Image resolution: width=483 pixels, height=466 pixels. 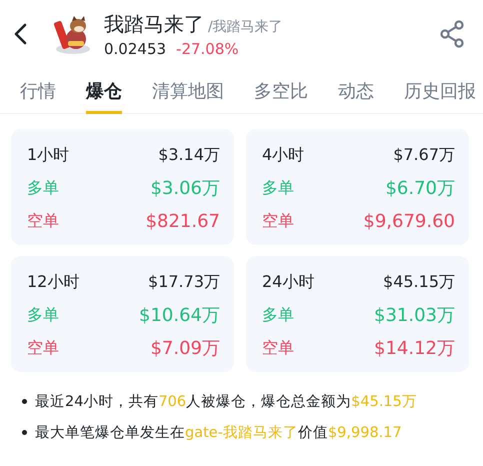 I want to click on total-value: $7.67万, so click(x=424, y=155).